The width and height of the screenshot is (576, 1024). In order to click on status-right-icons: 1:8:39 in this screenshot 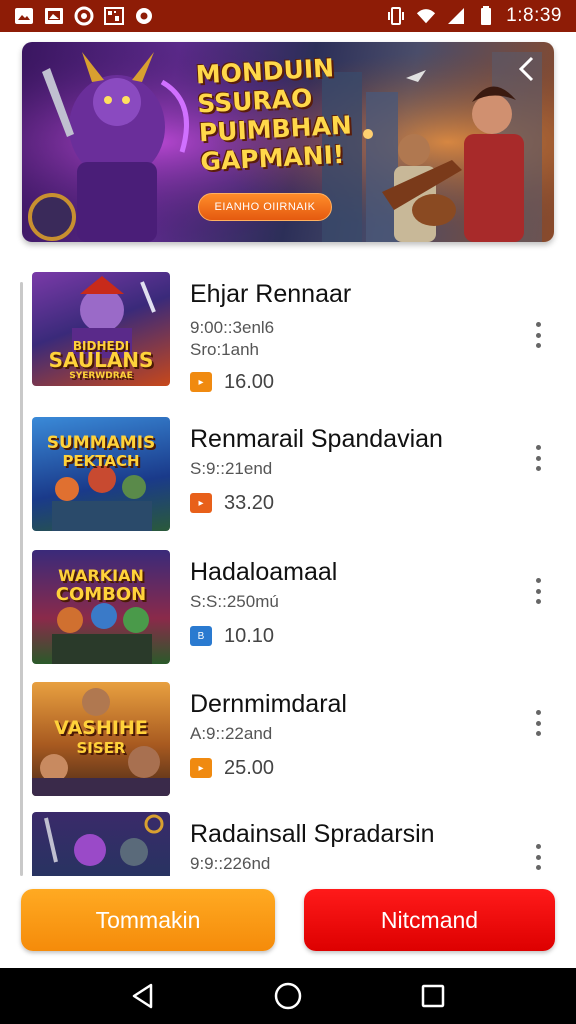, I will do `click(474, 16)`.